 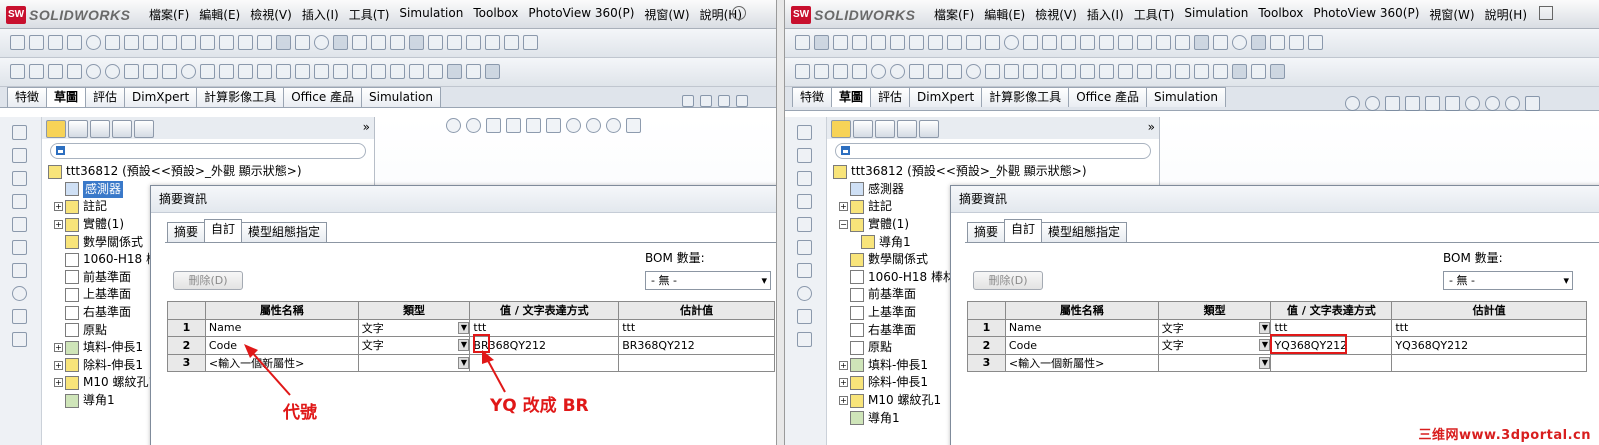 I want to click on view-orientation-icon, so click(x=1432, y=103).